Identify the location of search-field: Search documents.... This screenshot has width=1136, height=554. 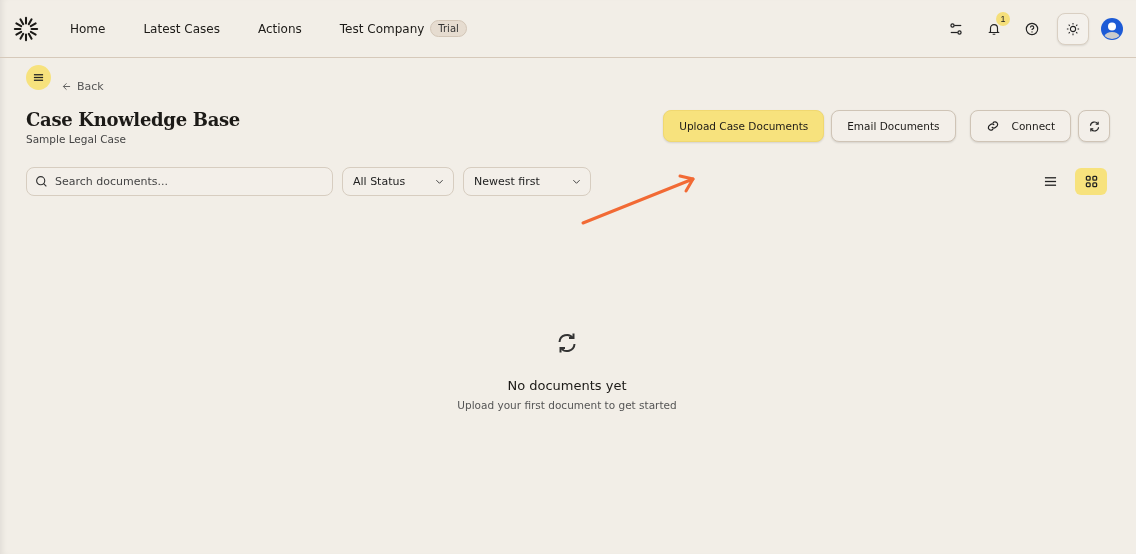
(179, 181).